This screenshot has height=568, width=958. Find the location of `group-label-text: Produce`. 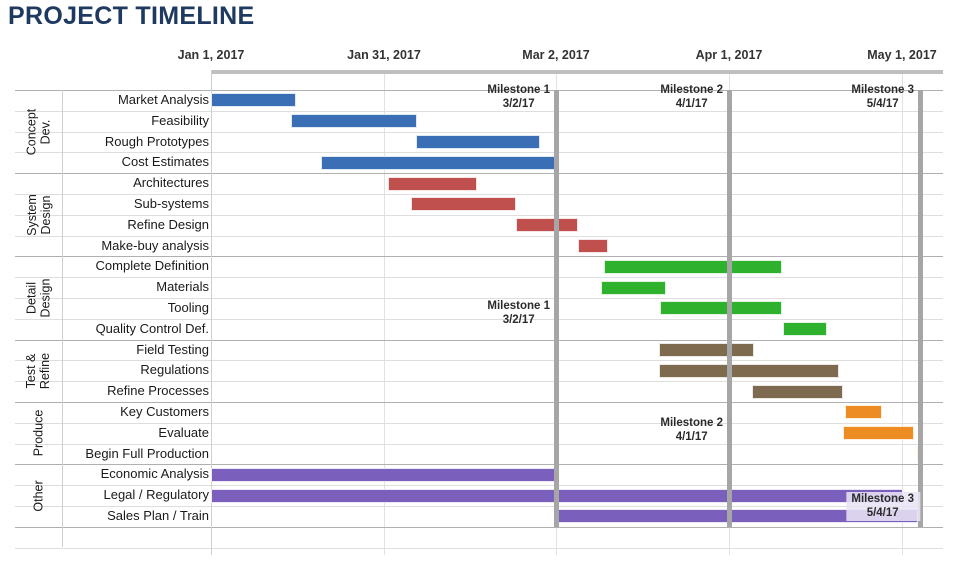

group-label-text: Produce is located at coordinates (38, 433).